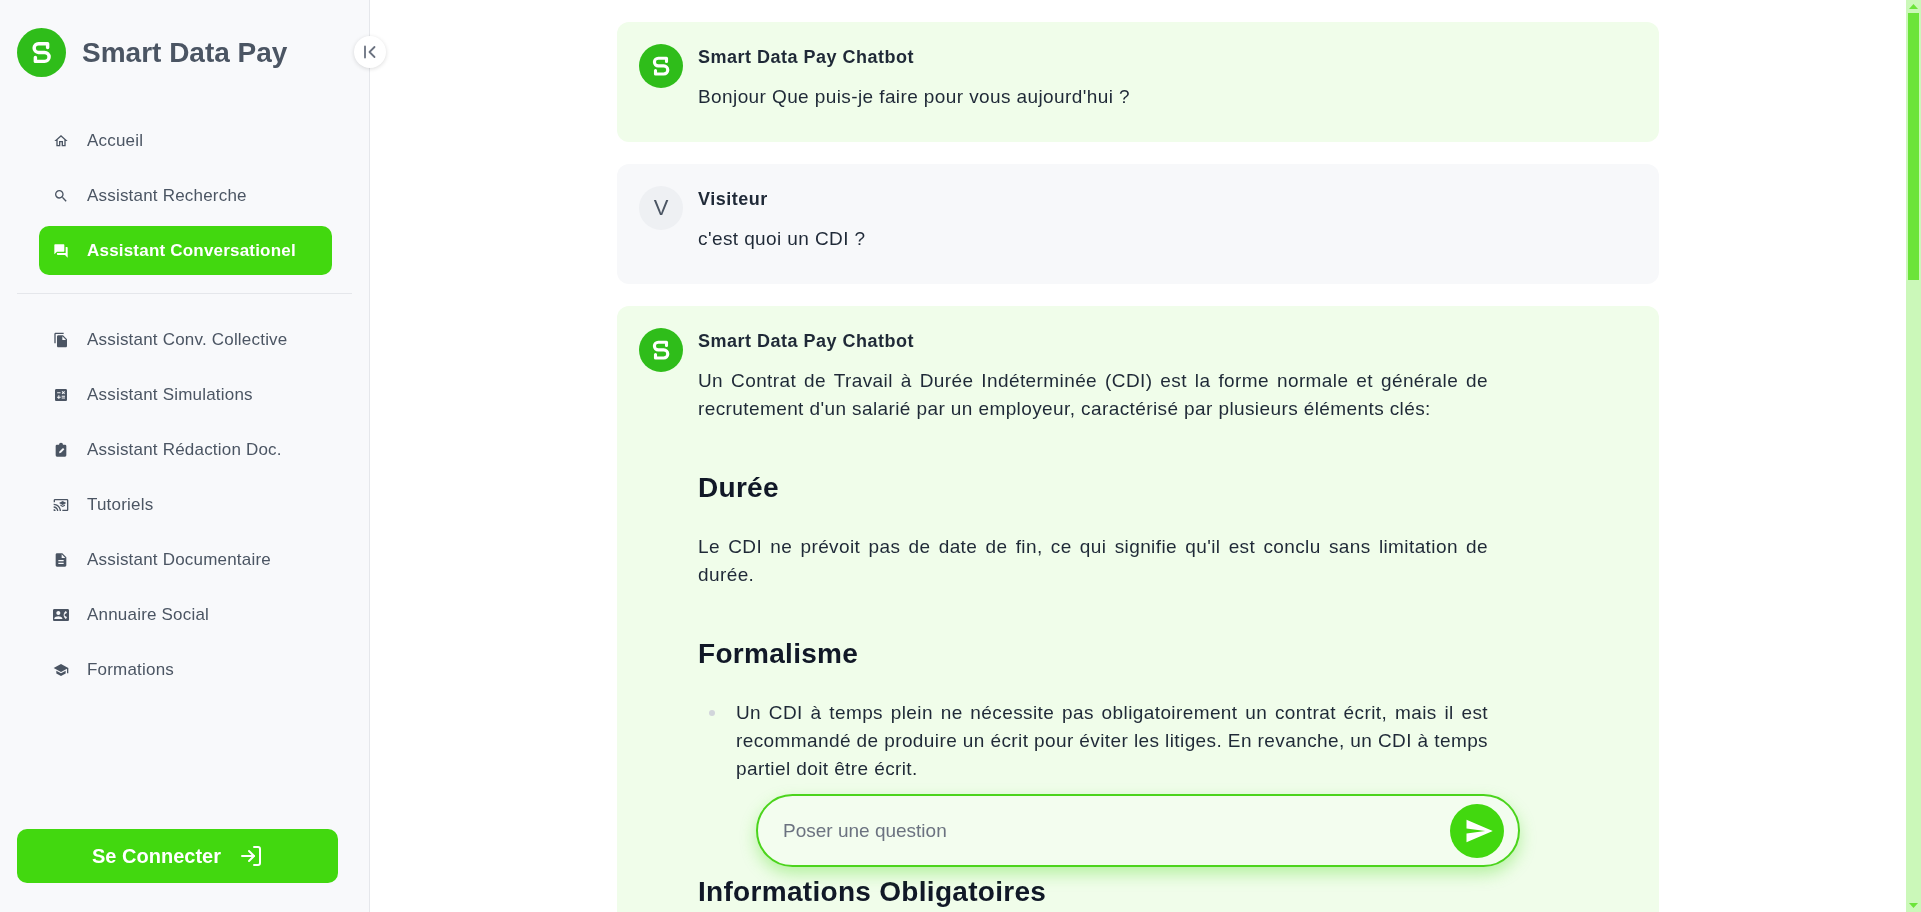  Describe the element at coordinates (61, 250) in the screenshot. I see `chat-bubbles-icon` at that location.